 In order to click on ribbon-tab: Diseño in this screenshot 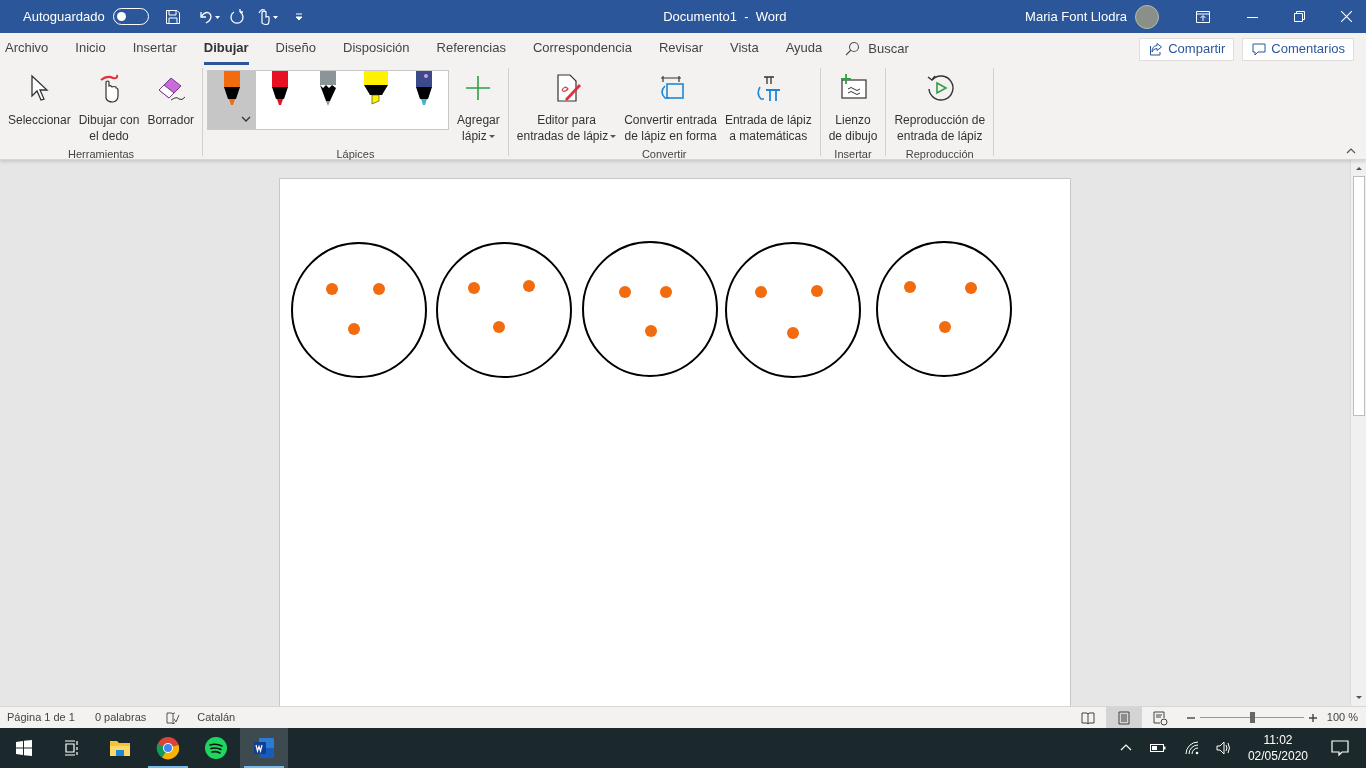, I will do `click(296, 49)`.